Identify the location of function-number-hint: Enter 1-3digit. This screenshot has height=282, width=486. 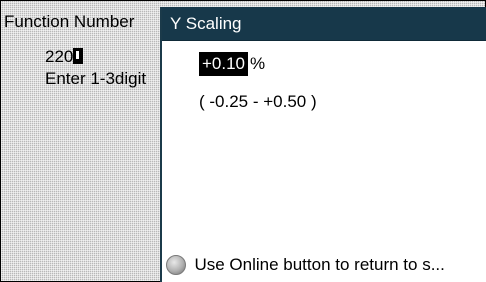
(96, 78).